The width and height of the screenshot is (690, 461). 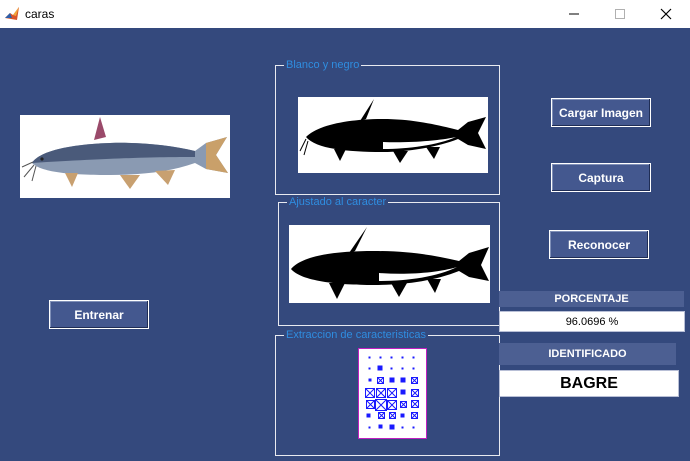 I want to click on bw-panel: Blanco y negro, so click(x=387, y=126).